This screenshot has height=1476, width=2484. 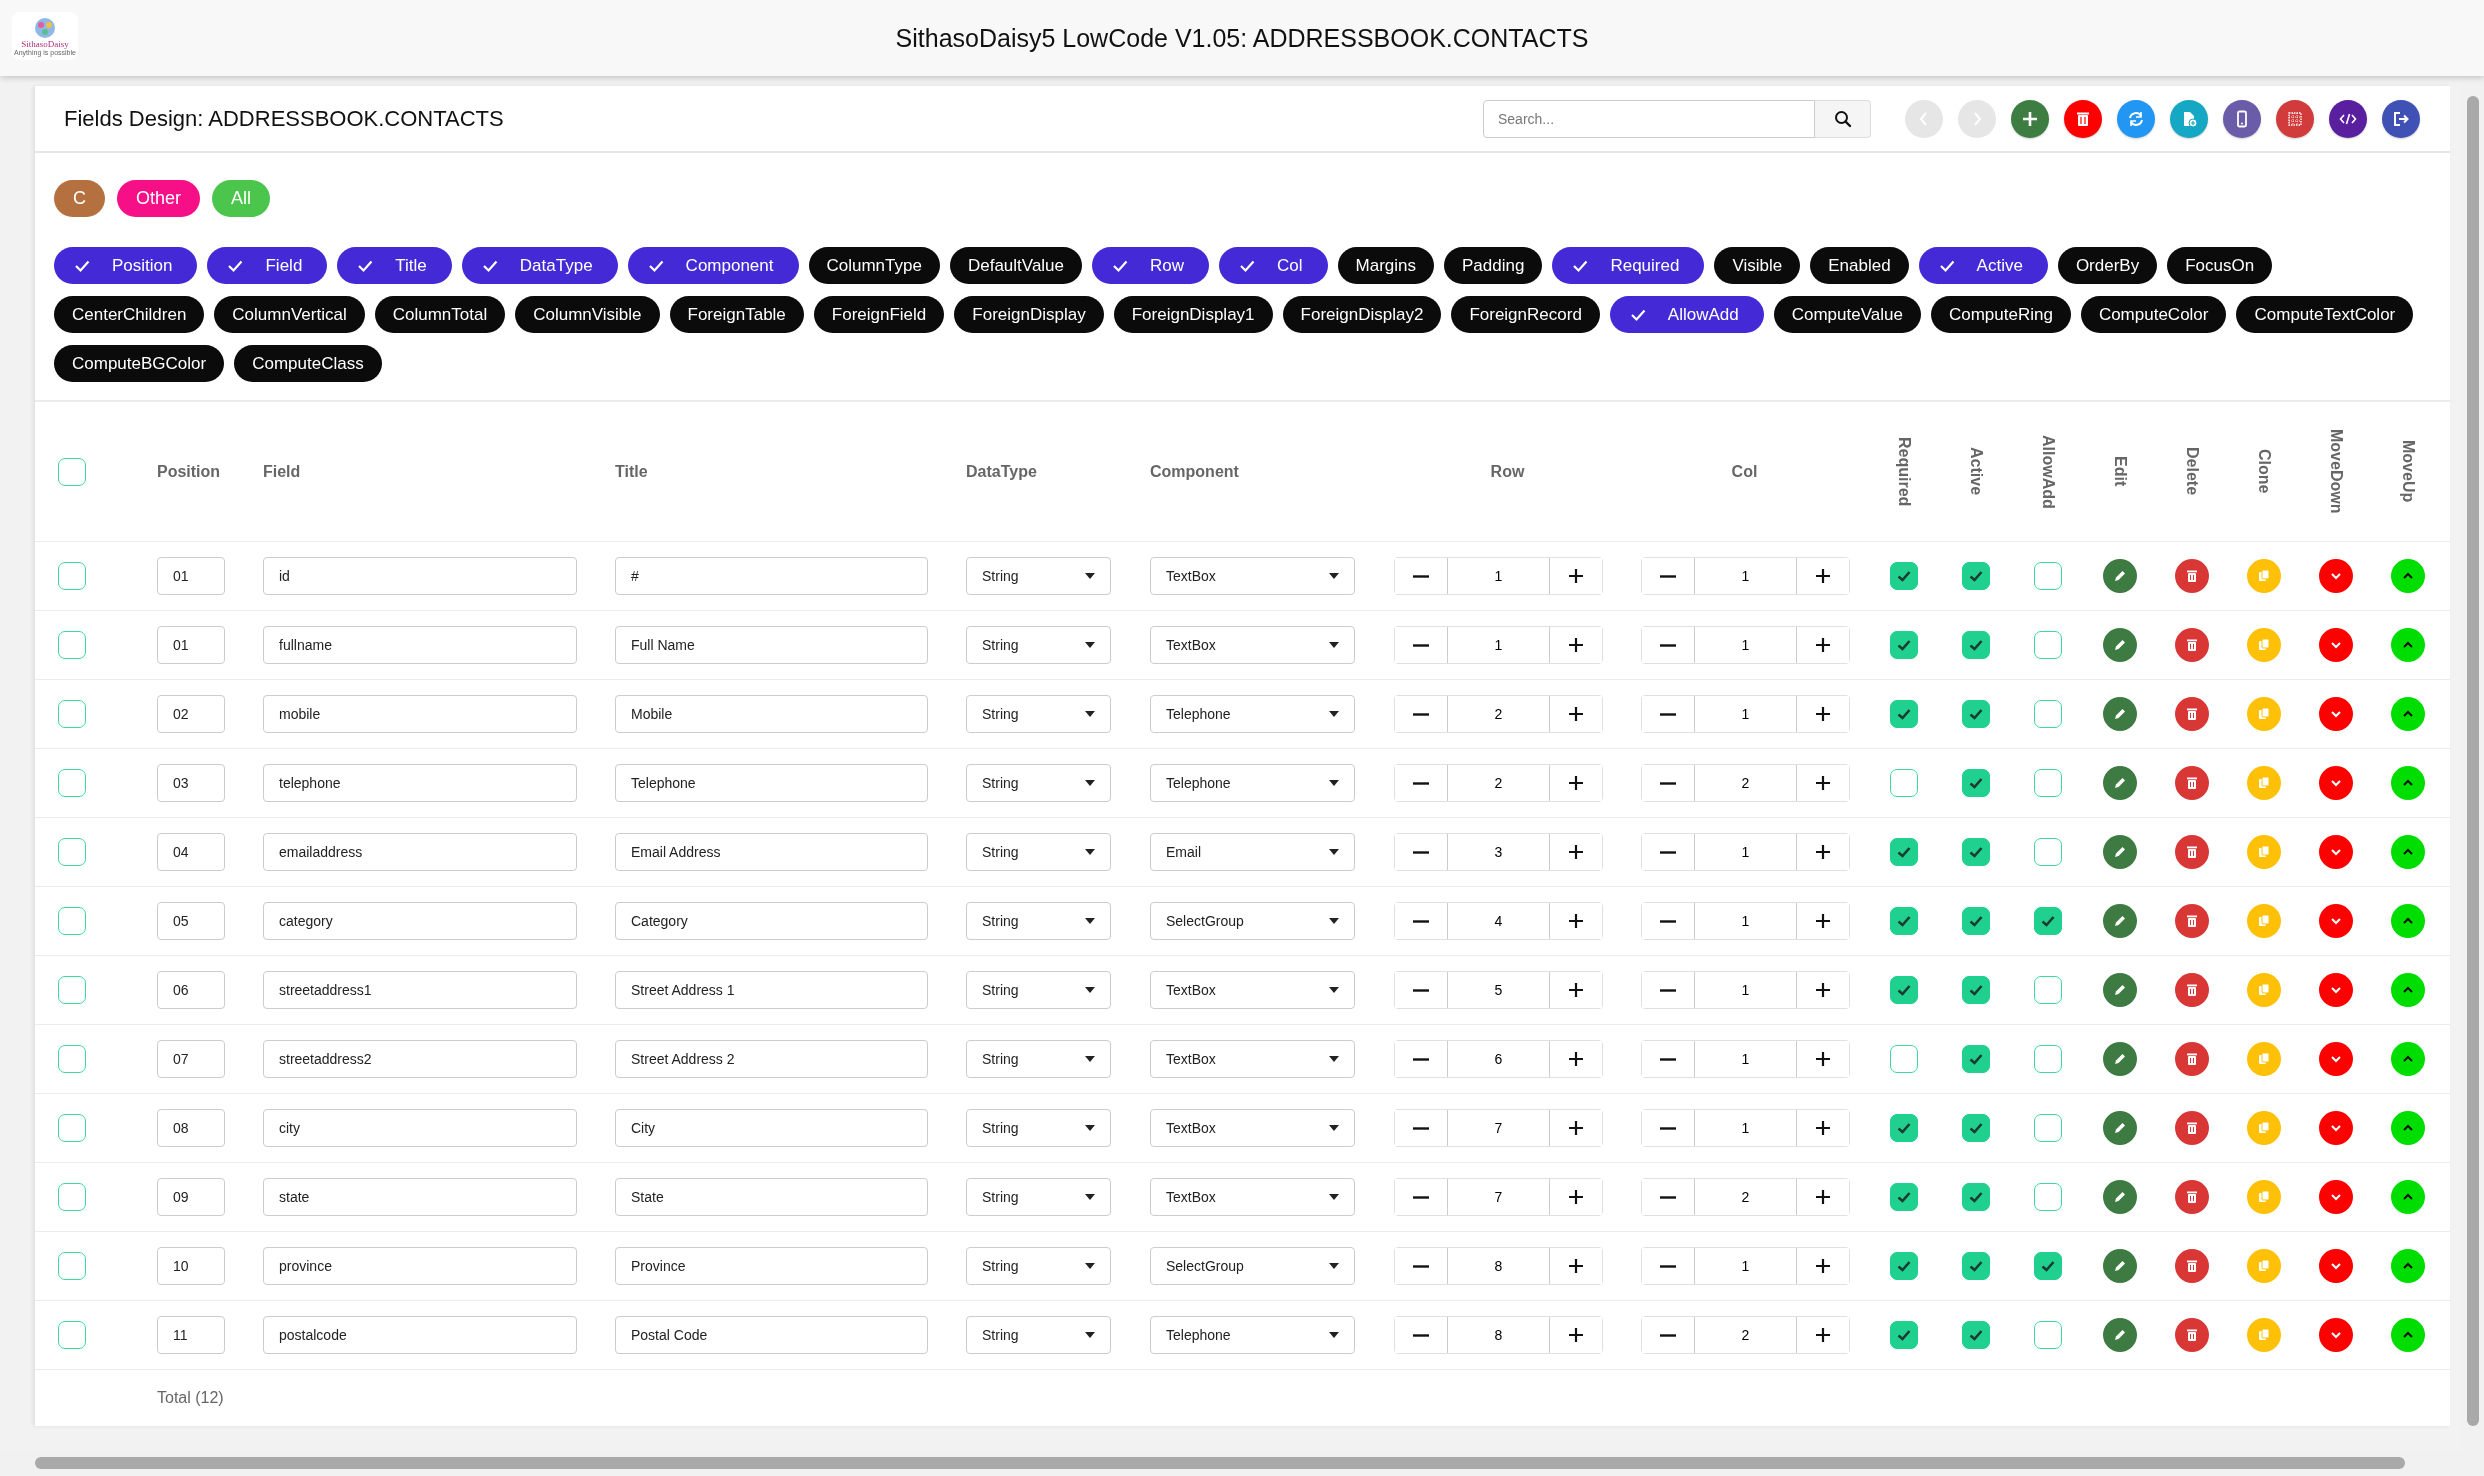 What do you see at coordinates (1745, 1197) in the screenshot?
I see `number-field: 2` at bounding box center [1745, 1197].